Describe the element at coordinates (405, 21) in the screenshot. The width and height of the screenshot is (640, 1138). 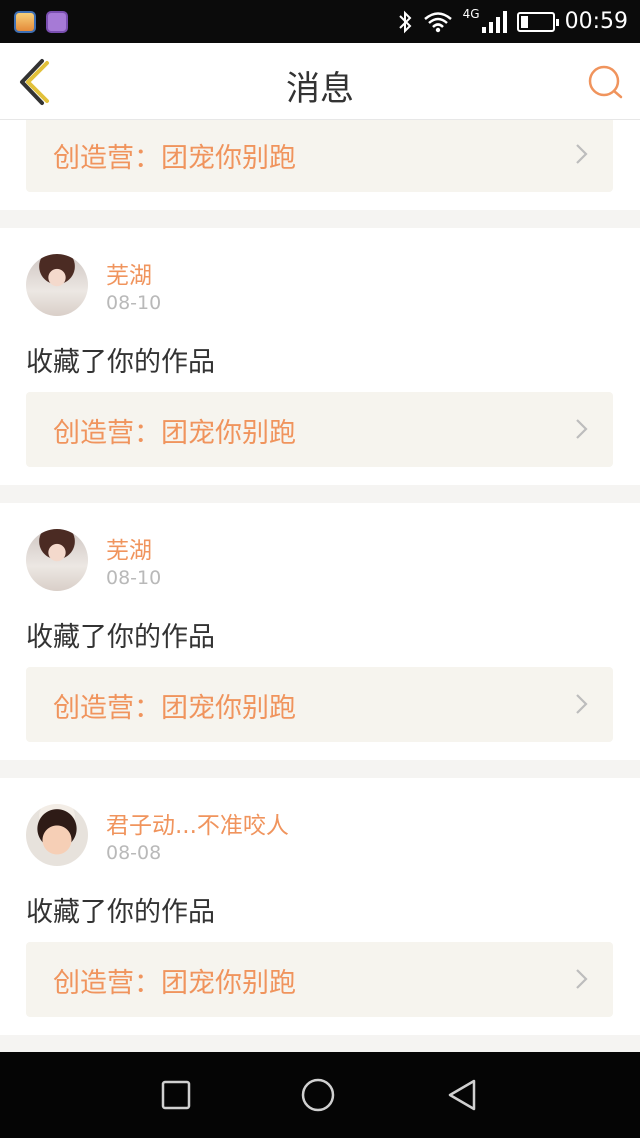
I see `bluetooth-icon` at that location.